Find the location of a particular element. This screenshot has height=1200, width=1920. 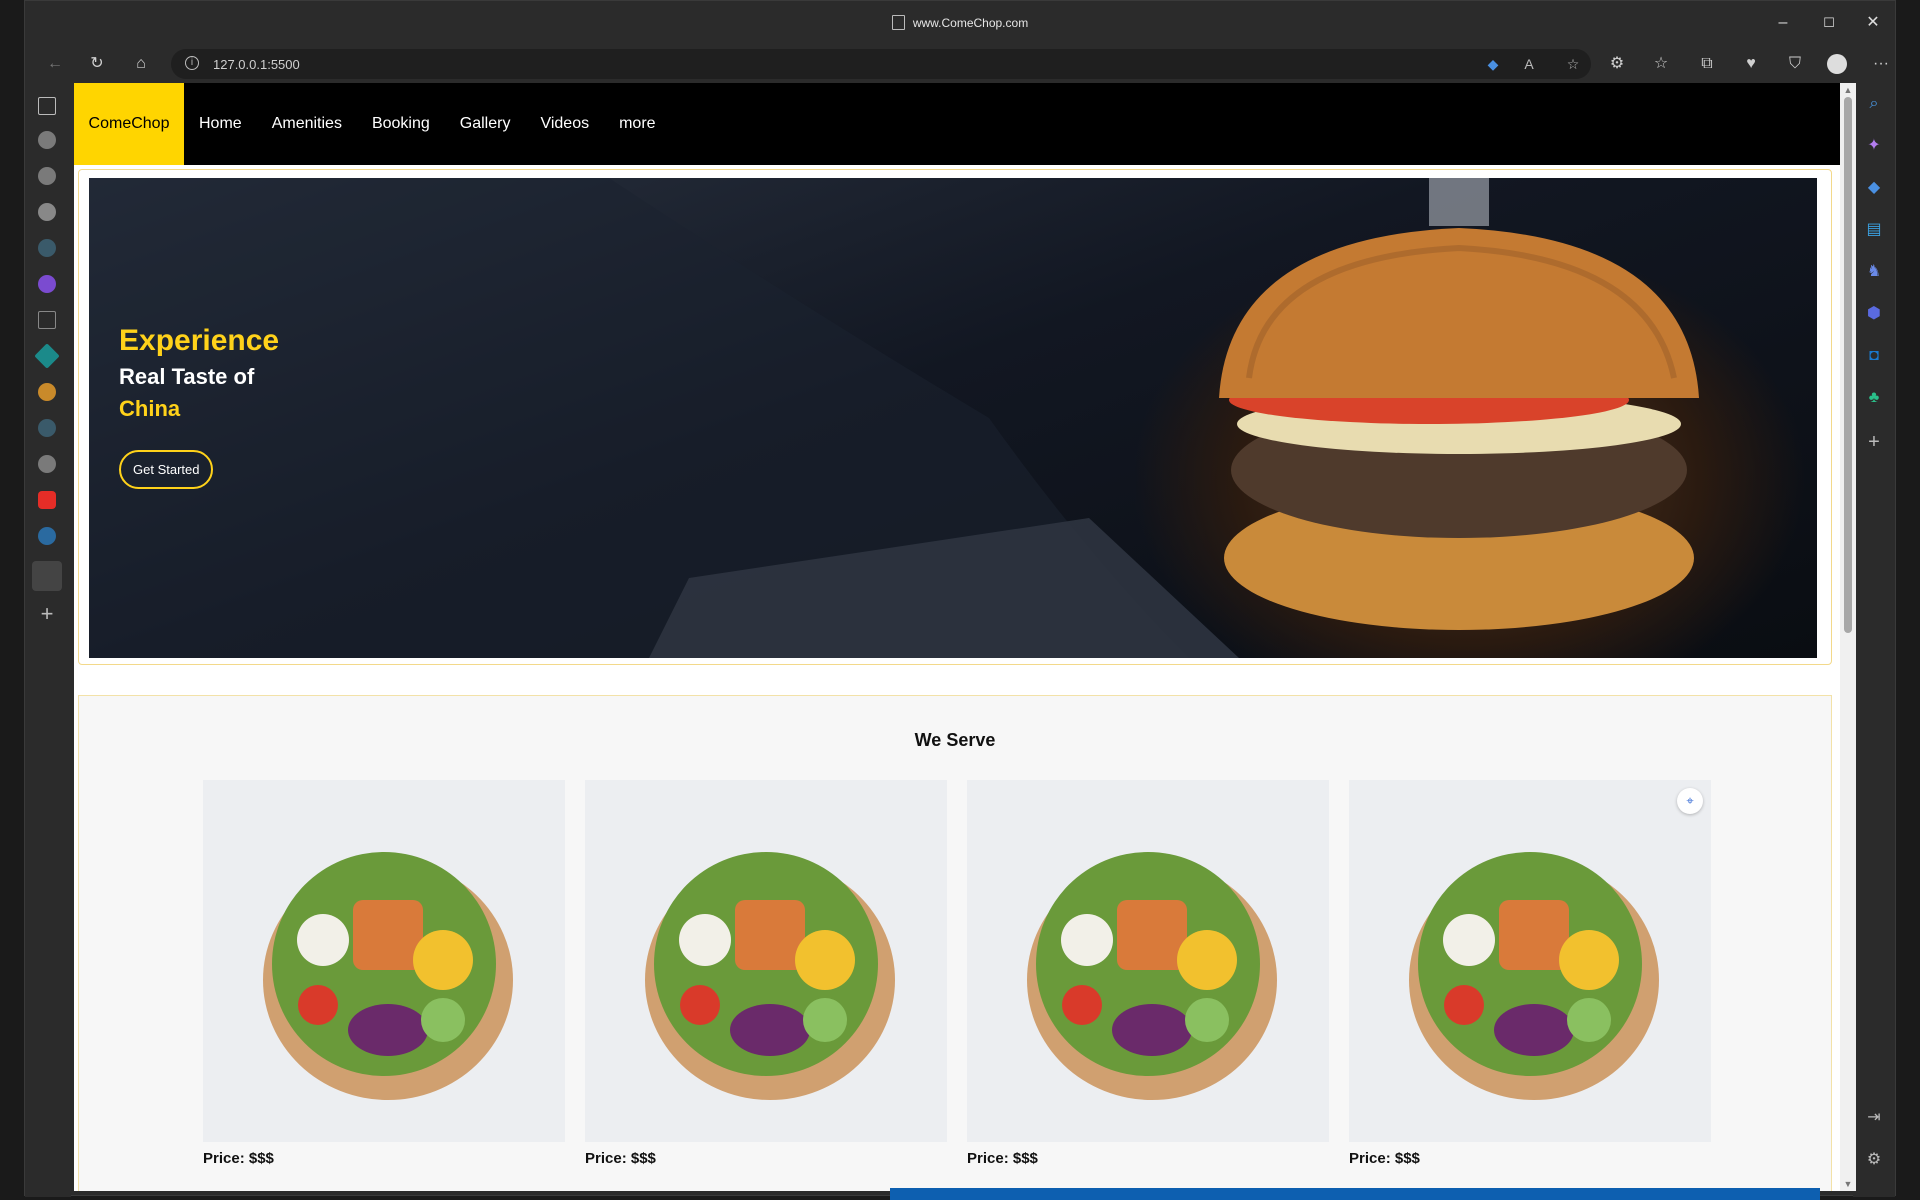

m365-icon: ⬢ is located at coordinates (1874, 314).